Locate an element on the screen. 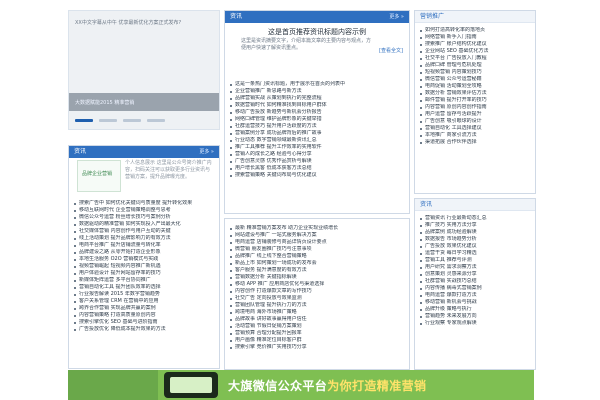 This screenshot has width=600, height=400. list-item: 推广技巧 实用方法分享 is located at coordinates (475, 225).